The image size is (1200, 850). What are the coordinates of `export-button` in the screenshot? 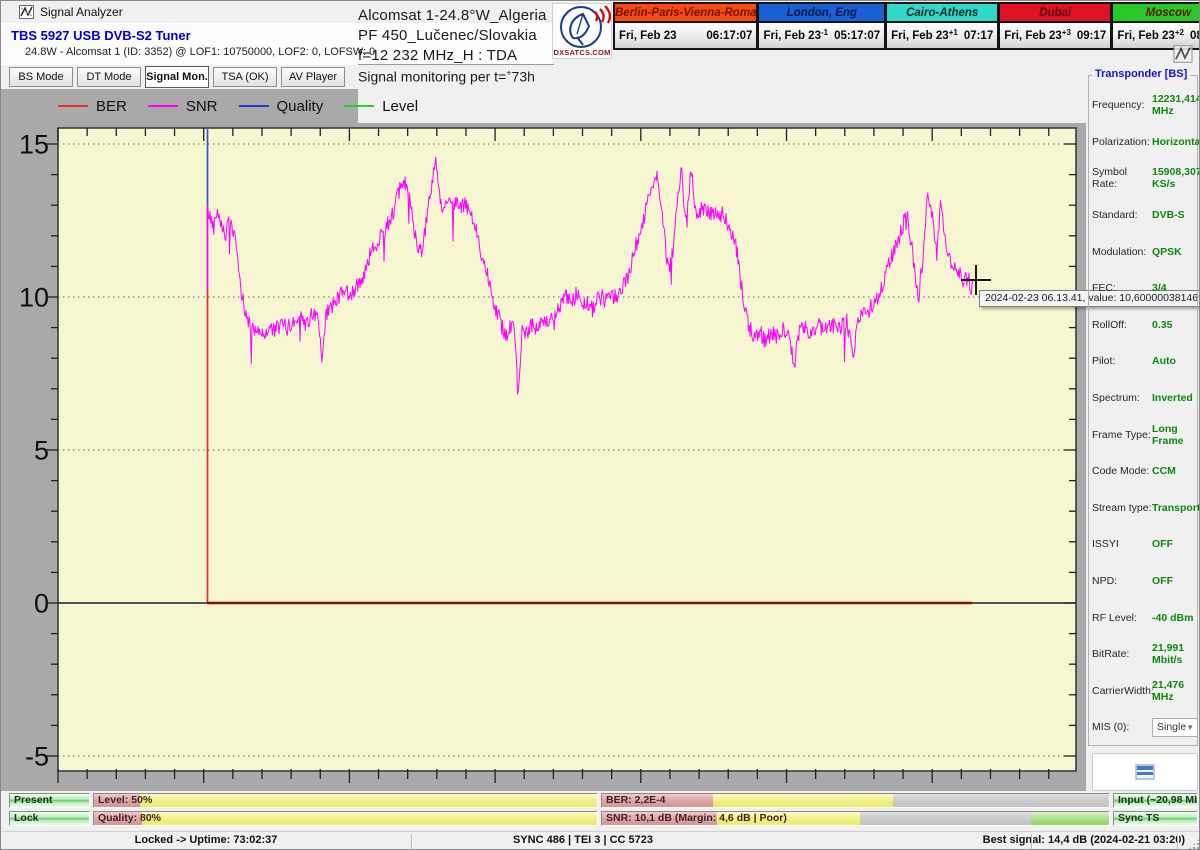 It's located at (1145, 772).